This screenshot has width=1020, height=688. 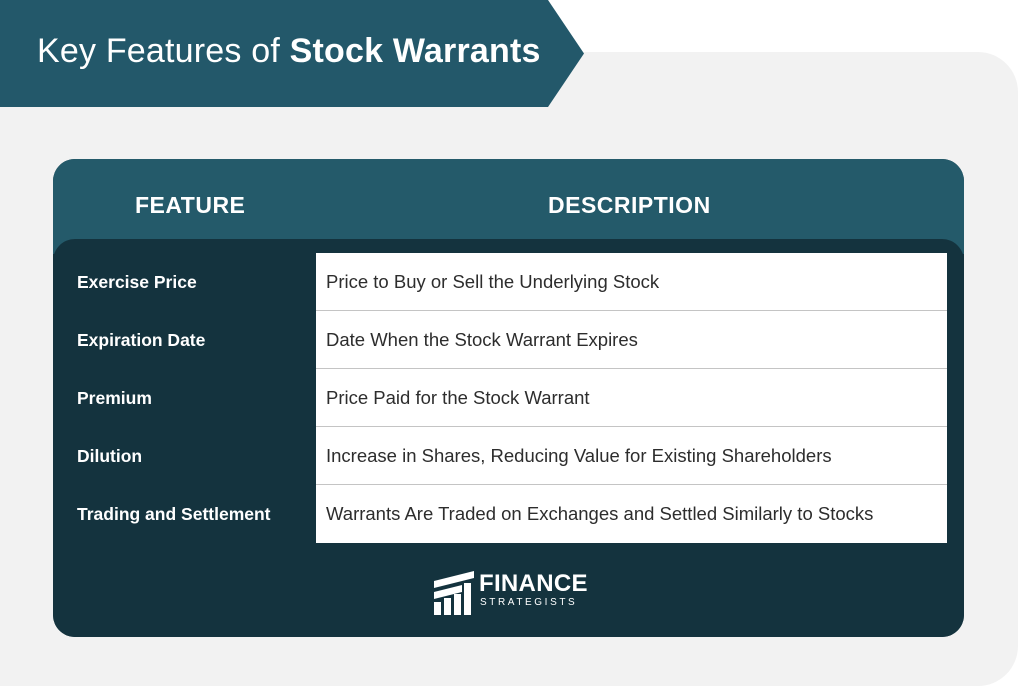 What do you see at coordinates (631, 398) in the screenshot?
I see `description-cell: Price Paid for the Stock Warrant` at bounding box center [631, 398].